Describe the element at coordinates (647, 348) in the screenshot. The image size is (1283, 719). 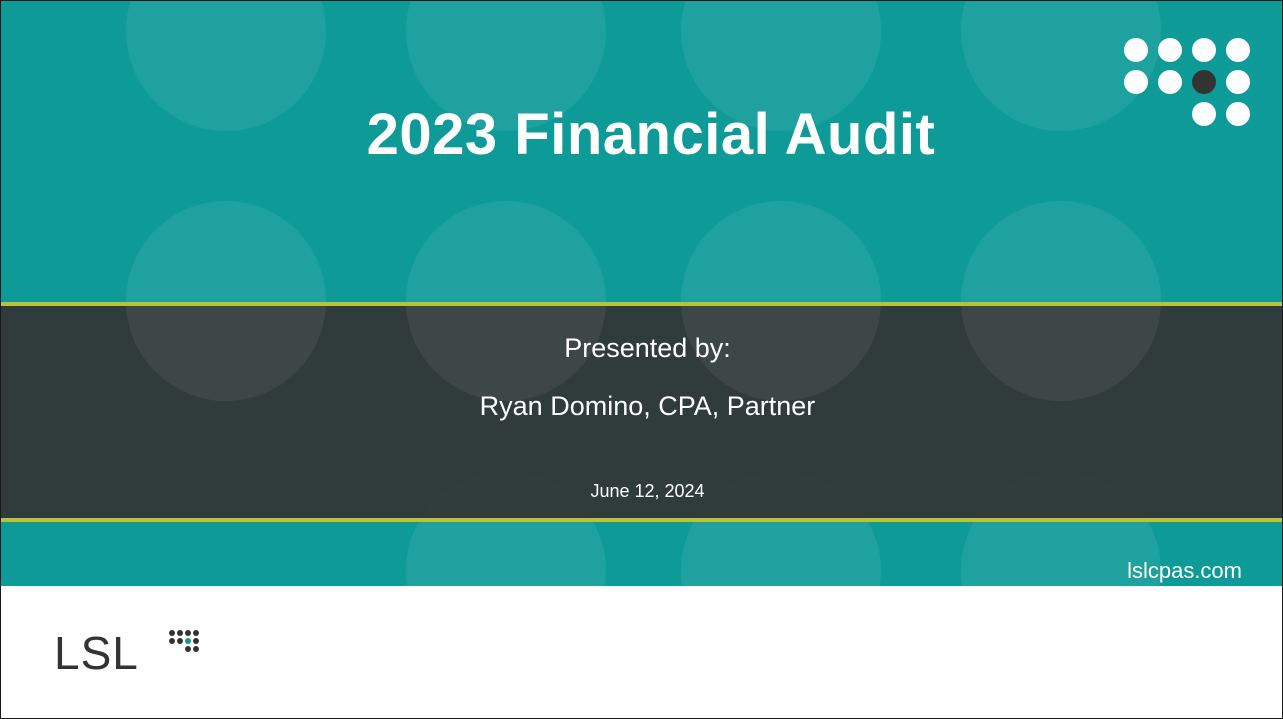
I see `presented-by-label: Presented by:` at that location.